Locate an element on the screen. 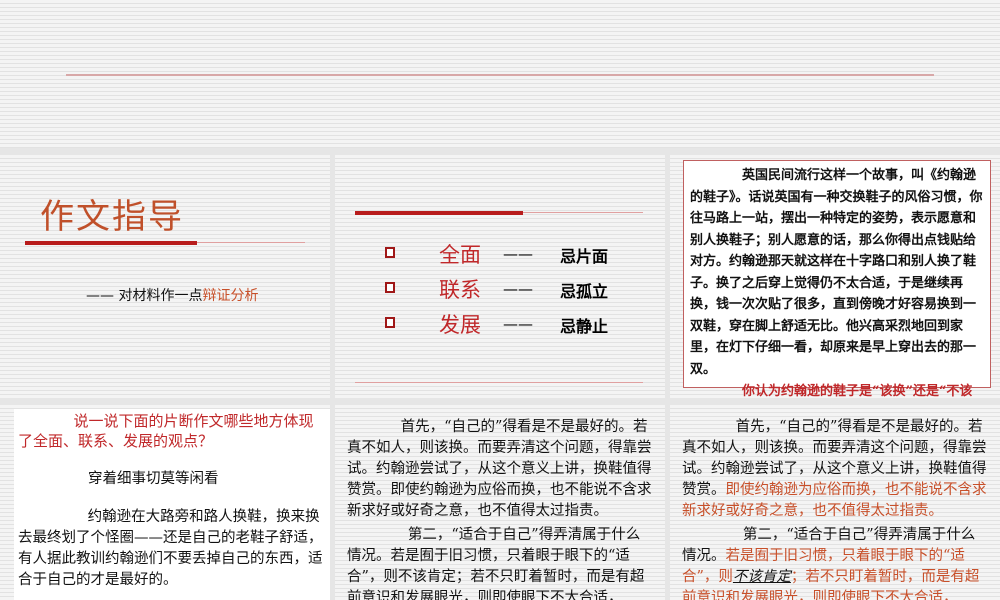  bullet-avoid: 忌片面 is located at coordinates (584, 256).